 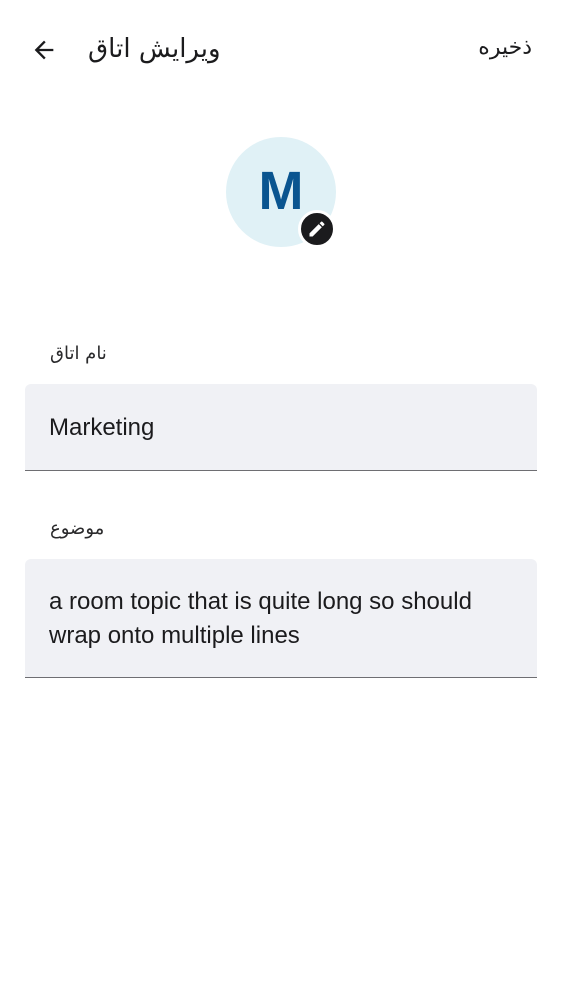 I want to click on arrow-back-icon, so click(x=44, y=50).